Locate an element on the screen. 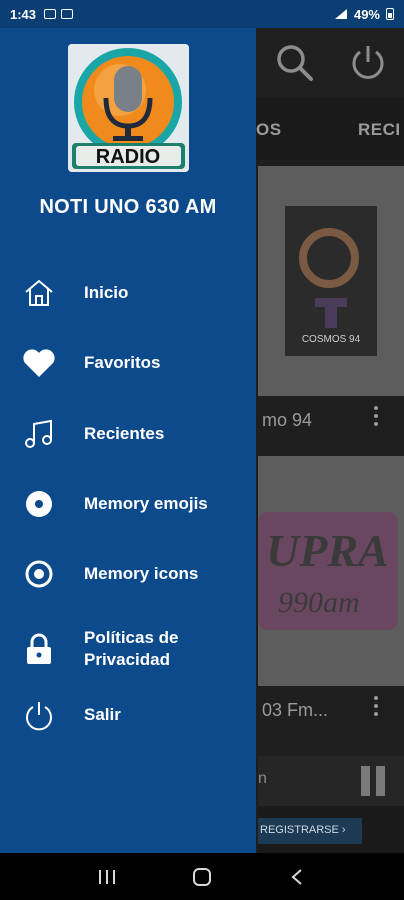  register-button: REGISTRARSE › is located at coordinates (310, 831).